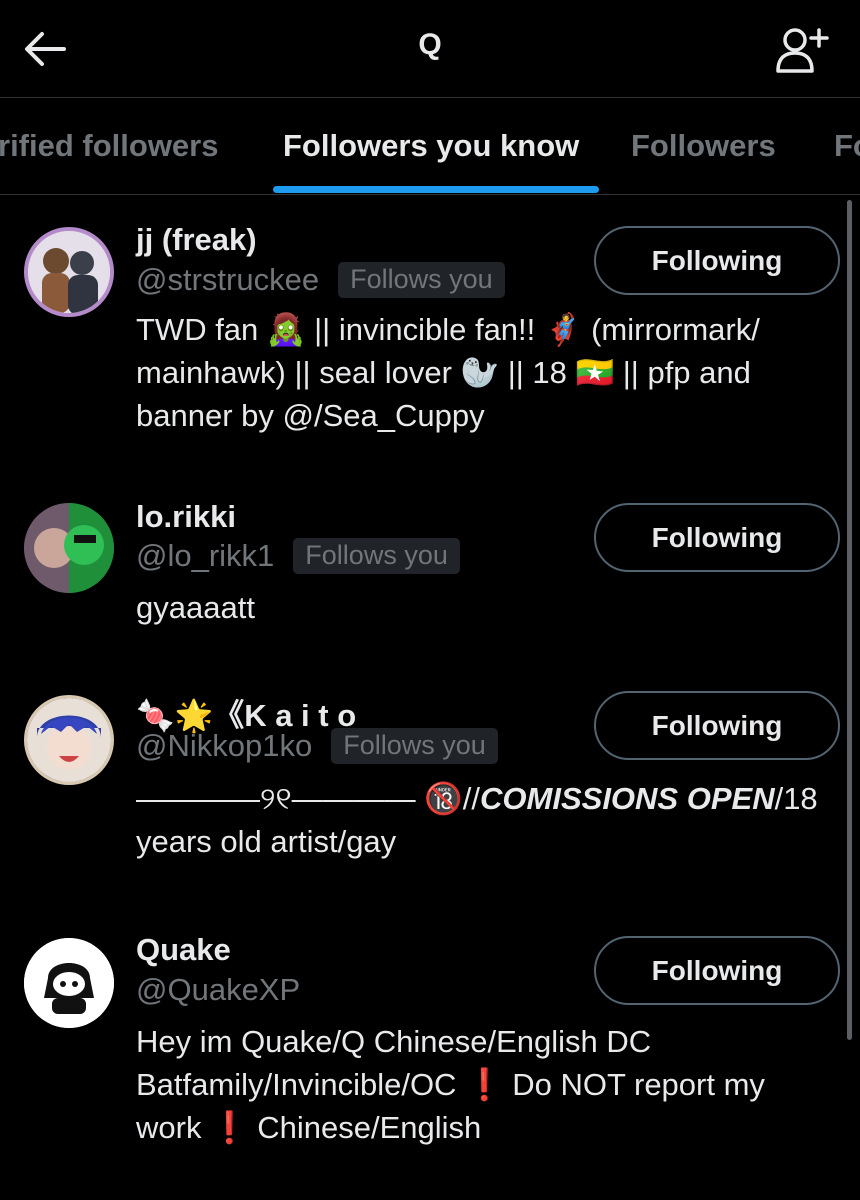 This screenshot has width=860, height=1200. Describe the element at coordinates (394, 1041) in the screenshot. I see `bio-line: Hey im Quake/Q Chinese/English DC` at that location.